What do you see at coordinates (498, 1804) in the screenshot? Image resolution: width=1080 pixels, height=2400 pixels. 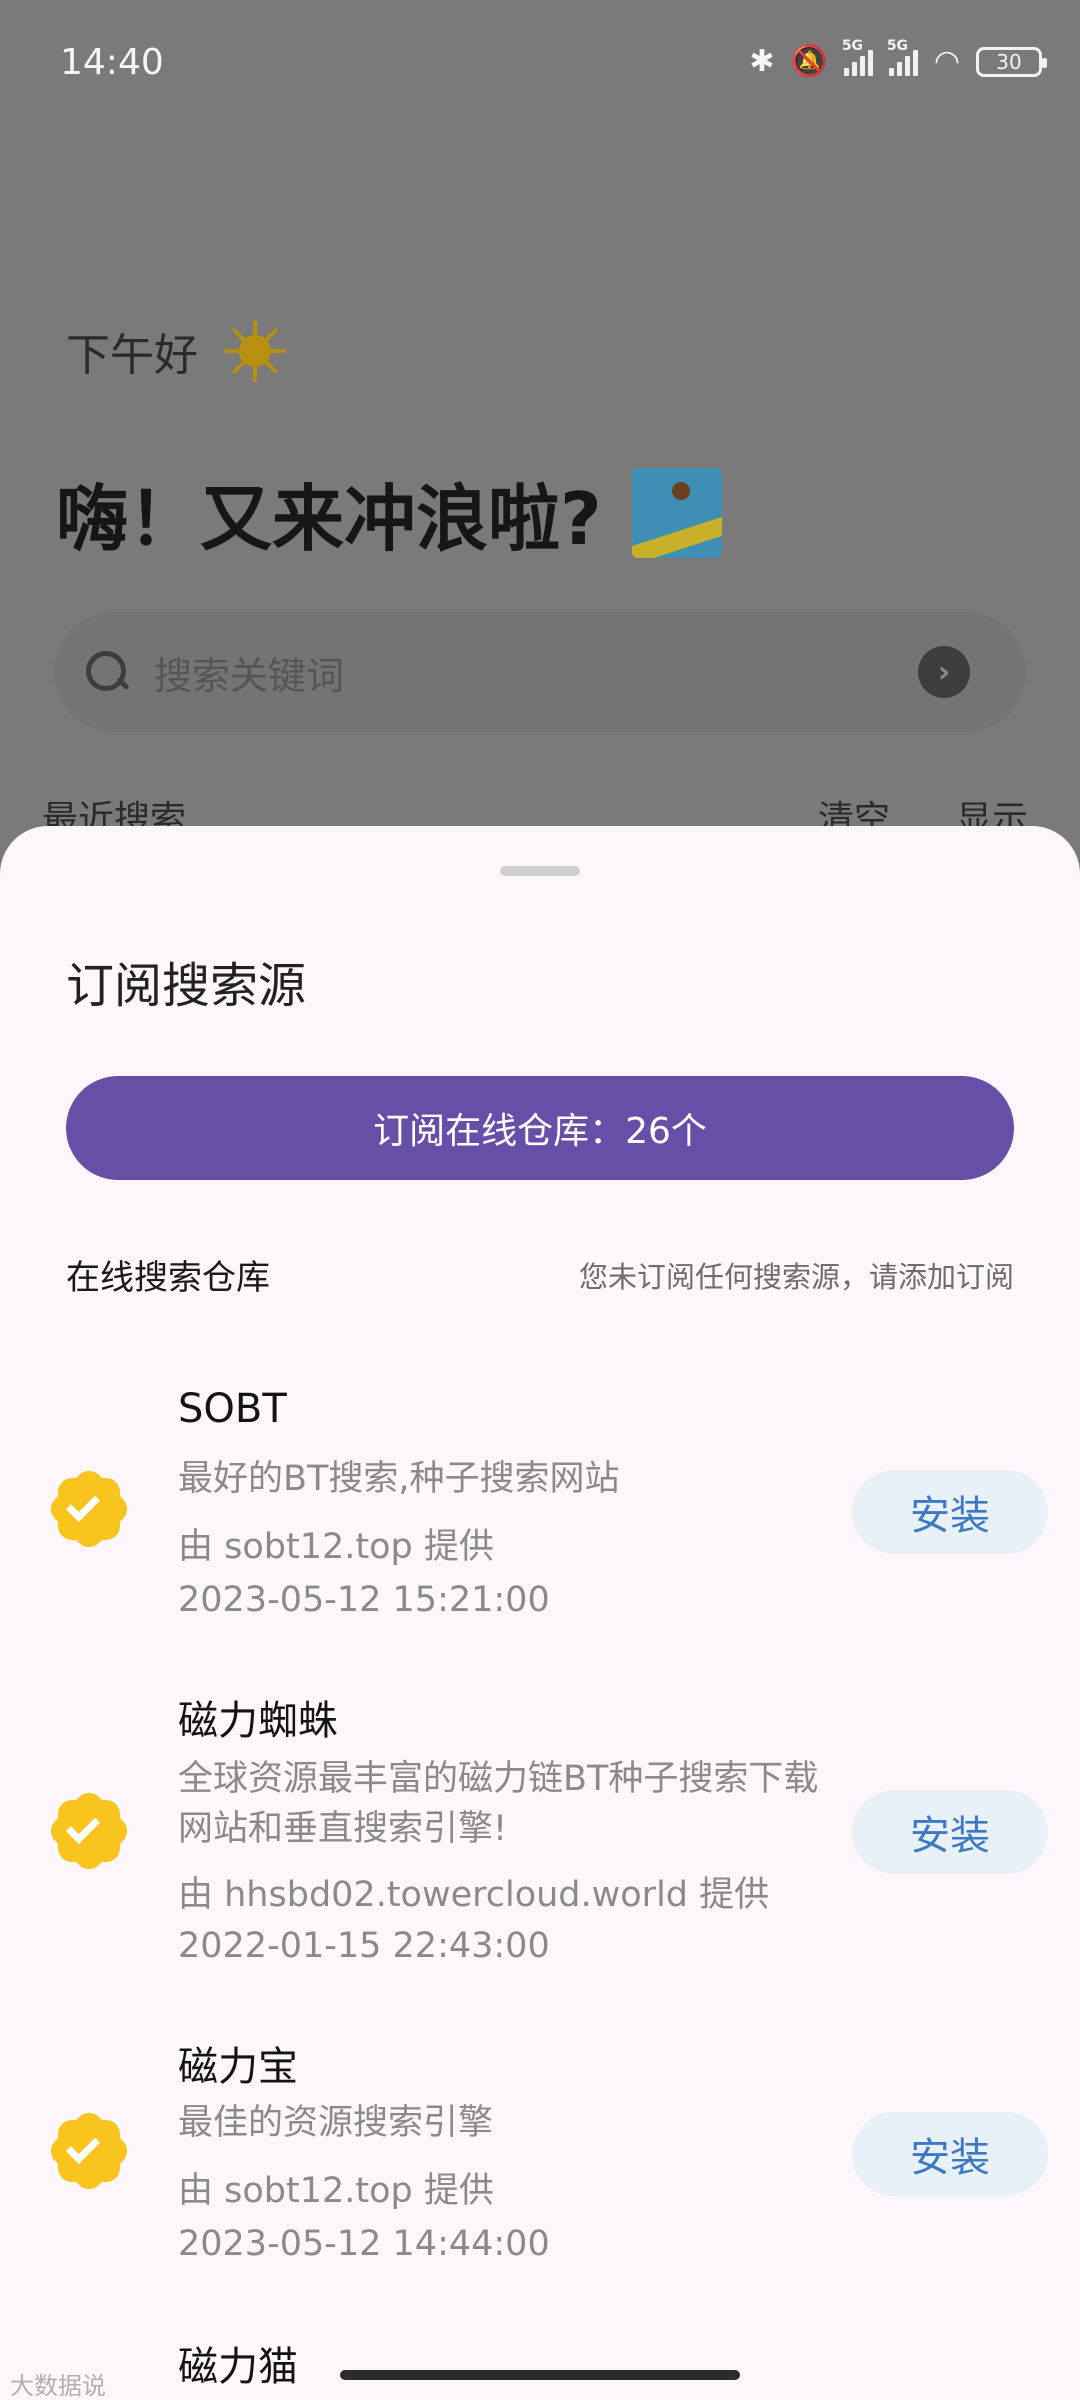 I see `source-description: 全球资源最丰富的磁力链BT种子搜索下载网站和垂直搜索引擎!` at bounding box center [498, 1804].